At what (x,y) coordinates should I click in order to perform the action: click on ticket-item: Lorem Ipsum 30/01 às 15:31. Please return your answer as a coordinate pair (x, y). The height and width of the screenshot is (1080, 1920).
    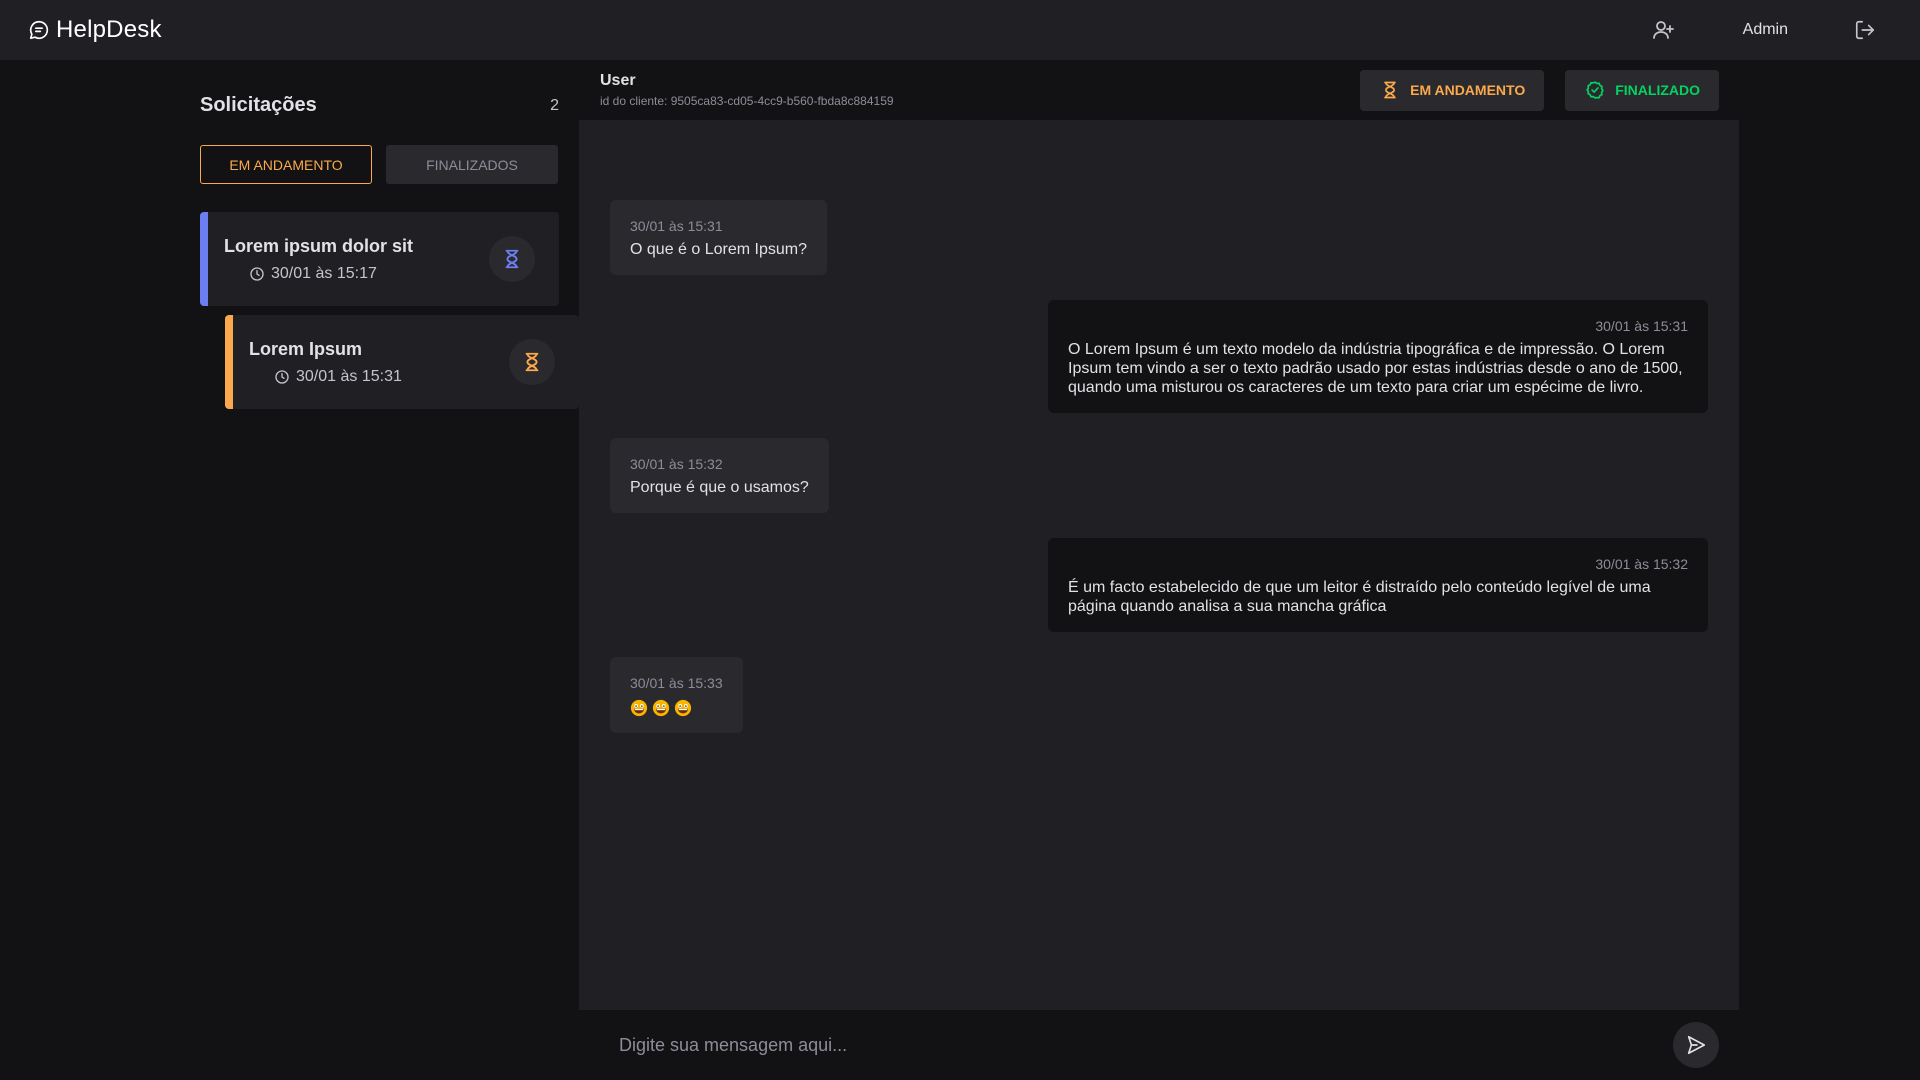
    Looking at the image, I should click on (402, 362).